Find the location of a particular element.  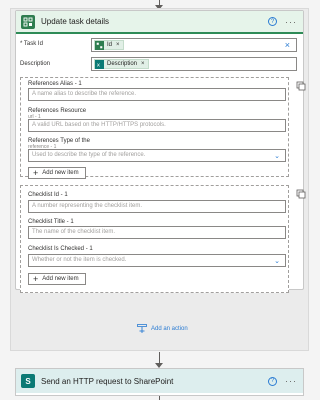

references-alias-label: References Alias - 1 is located at coordinates (55, 84).